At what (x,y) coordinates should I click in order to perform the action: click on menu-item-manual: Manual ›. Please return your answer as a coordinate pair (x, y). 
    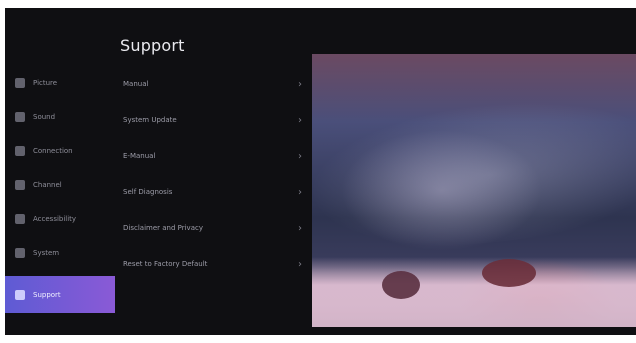
    Looking at the image, I should click on (215, 84).